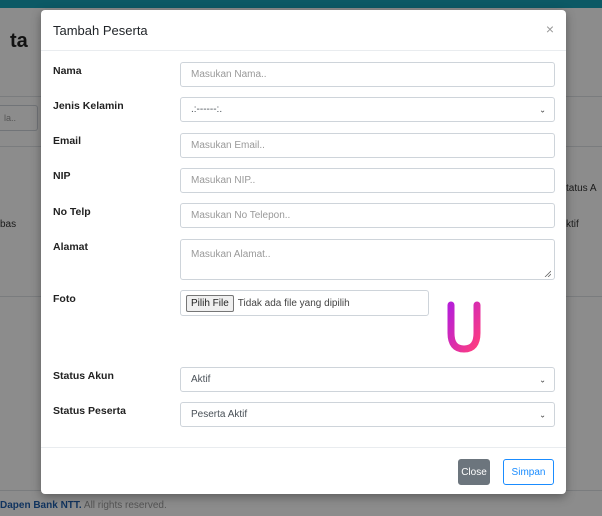 This screenshot has width=602, height=516. I want to click on choose-file-button: Pilih File, so click(210, 303).